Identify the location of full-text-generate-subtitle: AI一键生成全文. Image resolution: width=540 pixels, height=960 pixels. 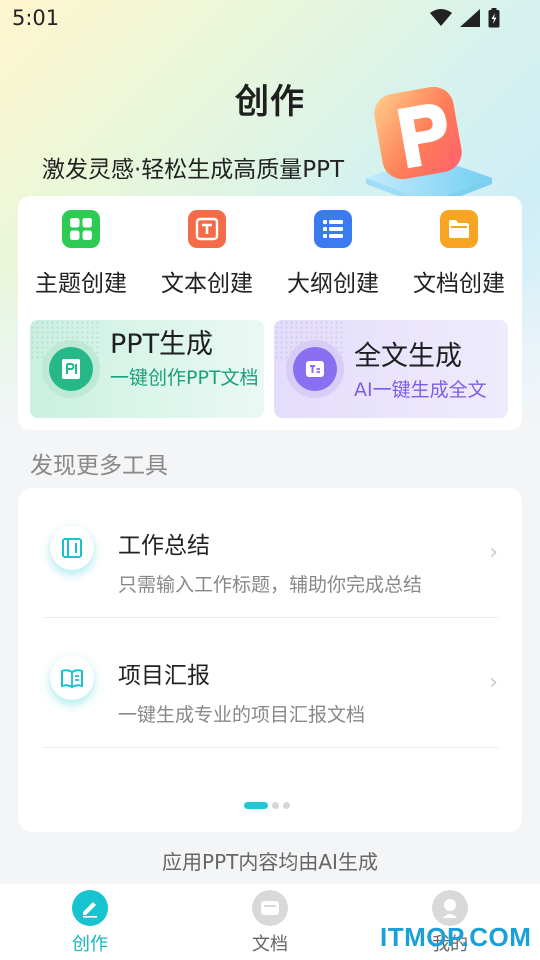
(420, 390).